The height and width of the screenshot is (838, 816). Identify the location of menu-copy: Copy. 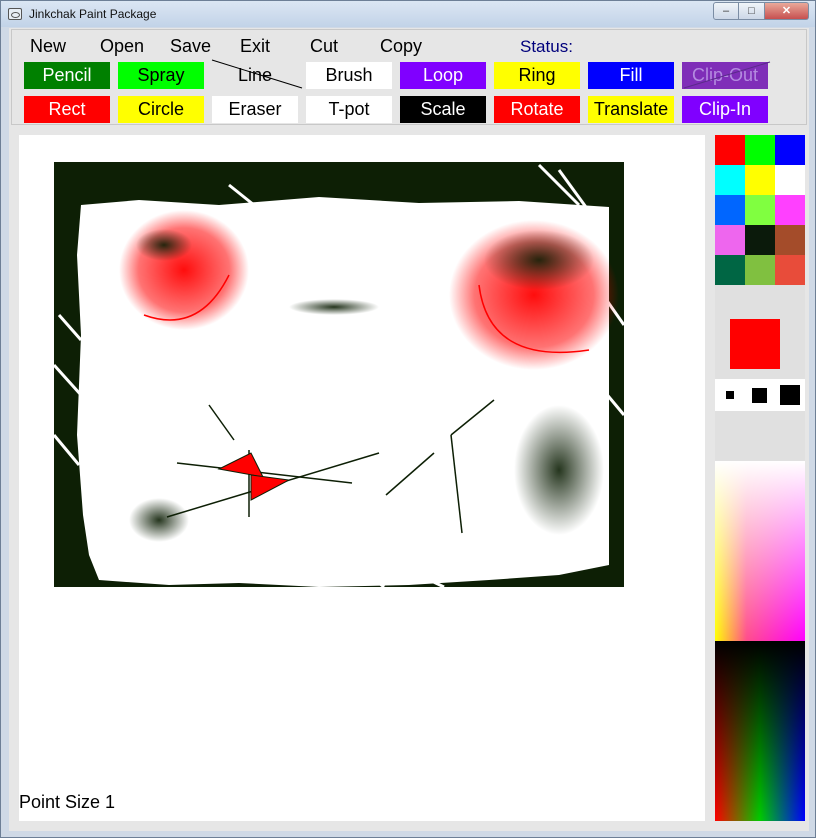
(401, 46).